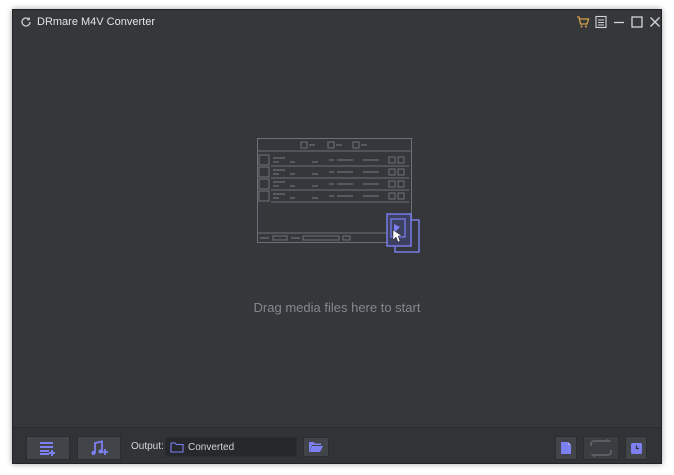 The width and height of the screenshot is (674, 475). What do you see at coordinates (337, 307) in the screenshot?
I see `drop-hint-text: Drag media files here to start` at bounding box center [337, 307].